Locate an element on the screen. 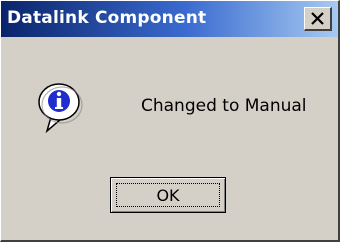  window-title: Datalink Component is located at coordinates (107, 18).